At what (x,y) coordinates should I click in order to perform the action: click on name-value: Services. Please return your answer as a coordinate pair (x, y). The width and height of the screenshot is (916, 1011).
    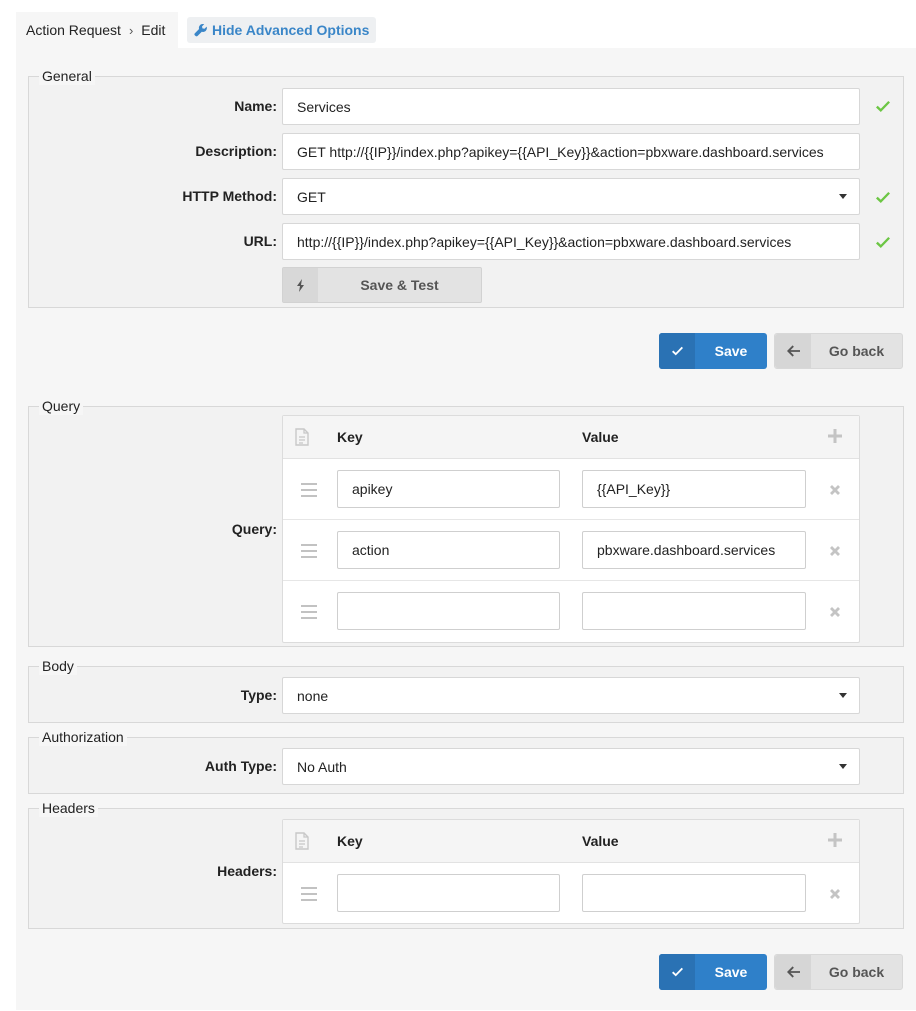
    Looking at the image, I should click on (324, 106).